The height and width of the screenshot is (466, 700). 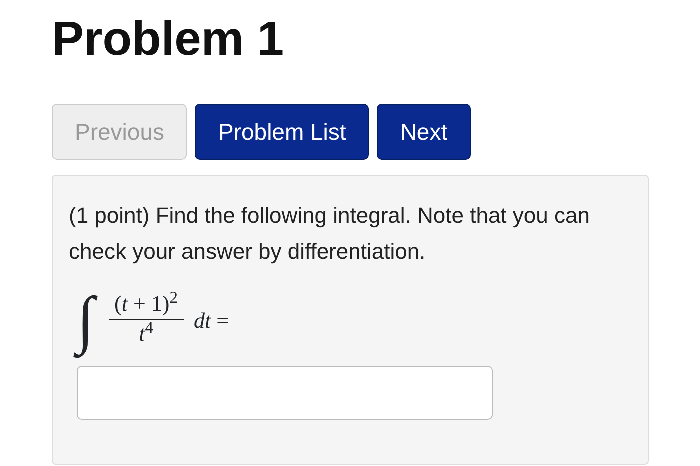 I want to click on page-title: Problem 1, so click(x=169, y=40).